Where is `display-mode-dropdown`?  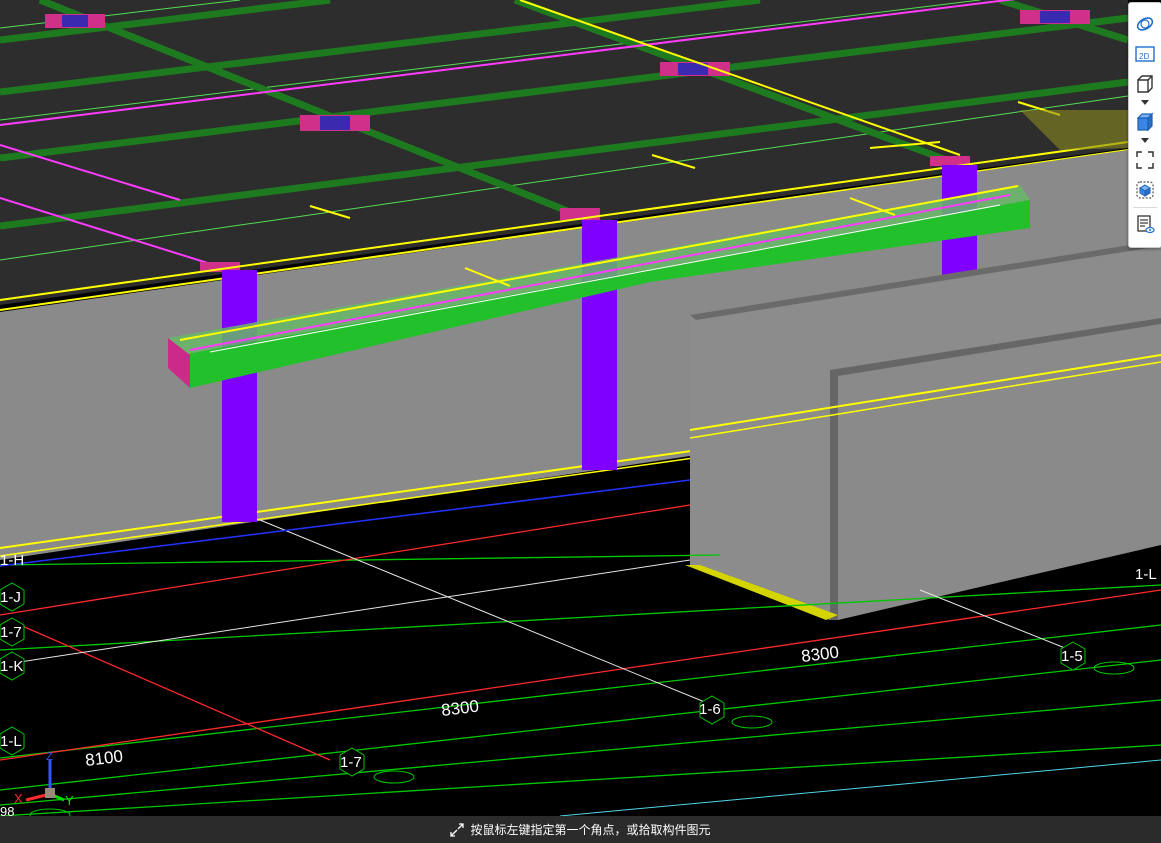
display-mode-dropdown is located at coordinates (1145, 141).